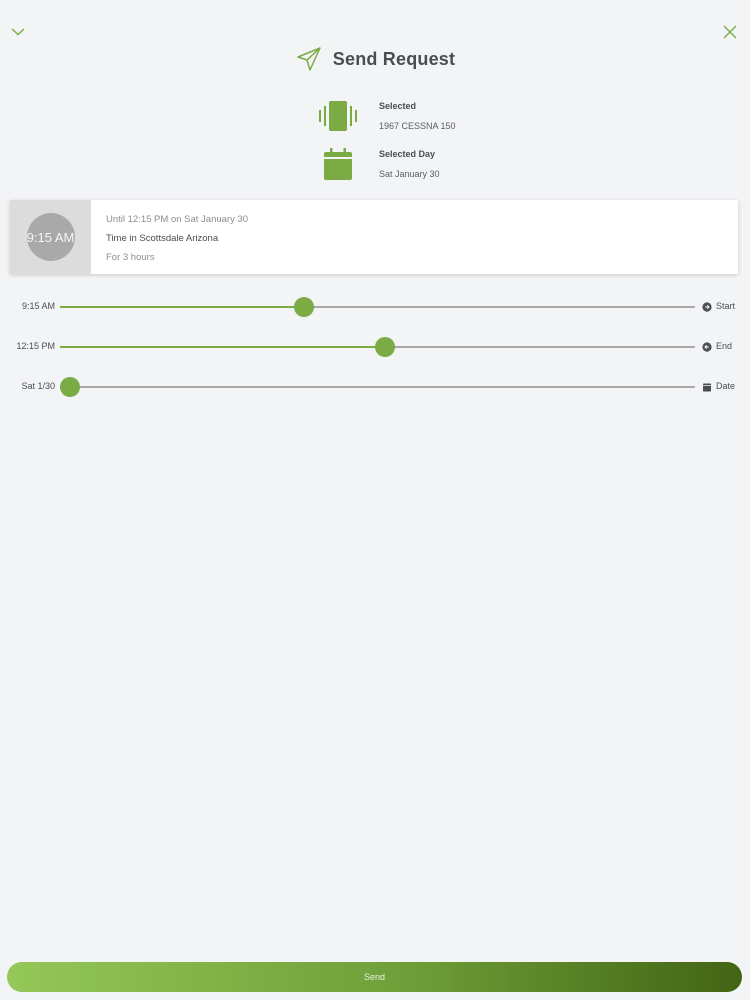 The image size is (750, 1000). What do you see at coordinates (407, 154) in the screenshot?
I see `selected-day-label: Selected Day` at bounding box center [407, 154].